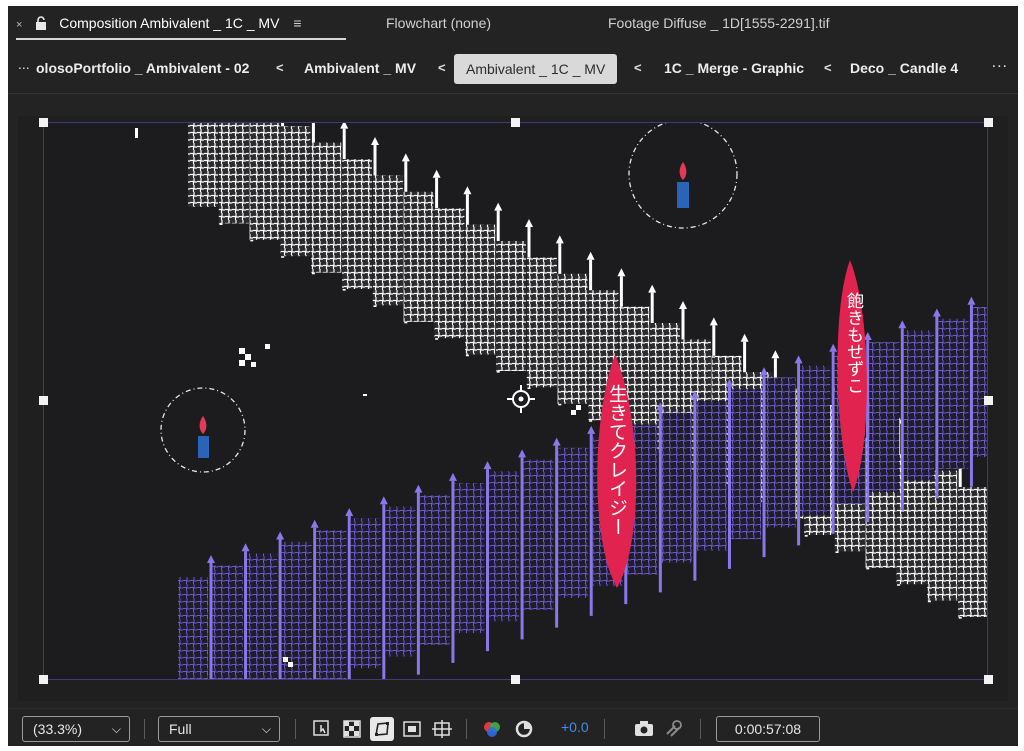 This screenshot has width=1024, height=751. Describe the element at coordinates (674, 729) in the screenshot. I see `show-snapshot-icon` at that location.